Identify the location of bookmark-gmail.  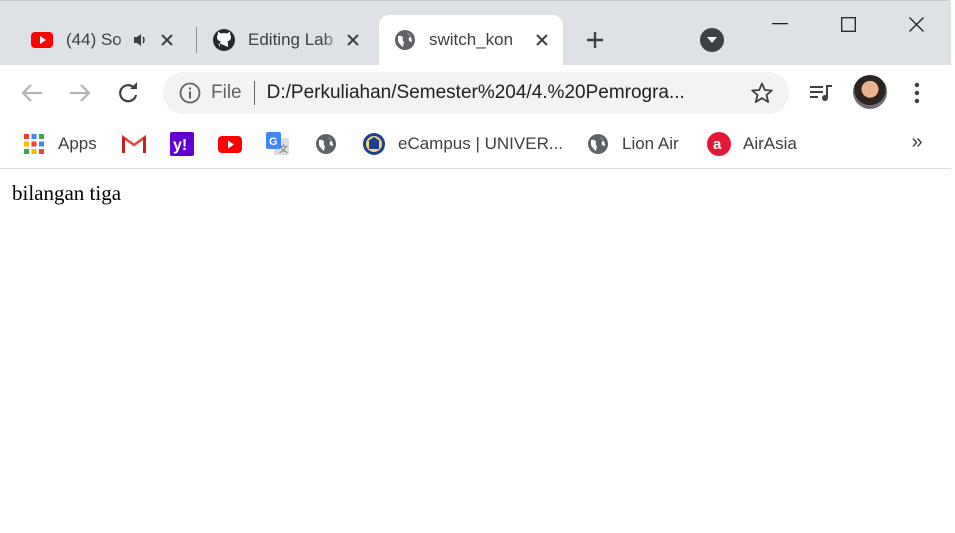
(140, 144).